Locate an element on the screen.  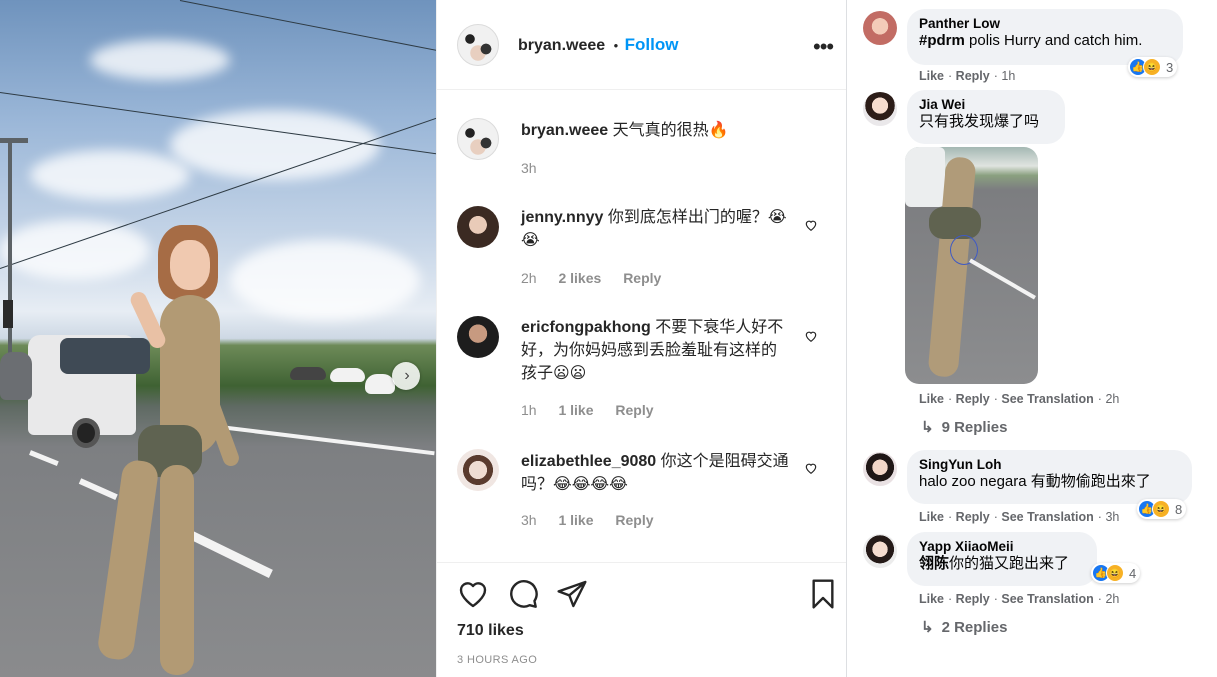
reaction-summary: 👍 😆 3 is located at coordinates (1153, 67).